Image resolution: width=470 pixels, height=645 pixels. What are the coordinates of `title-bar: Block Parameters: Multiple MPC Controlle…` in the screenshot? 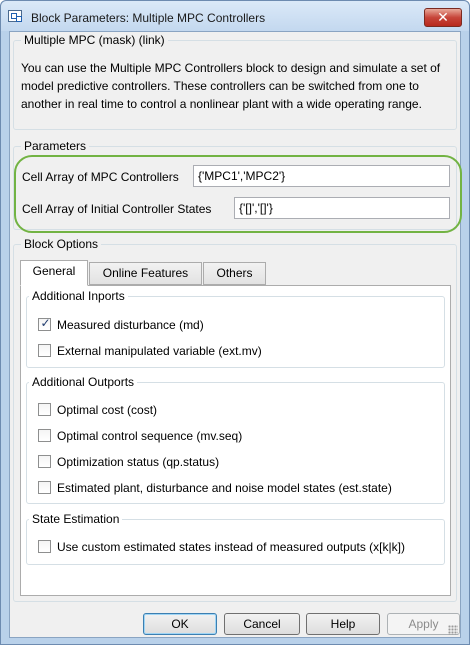 It's located at (235, 16).